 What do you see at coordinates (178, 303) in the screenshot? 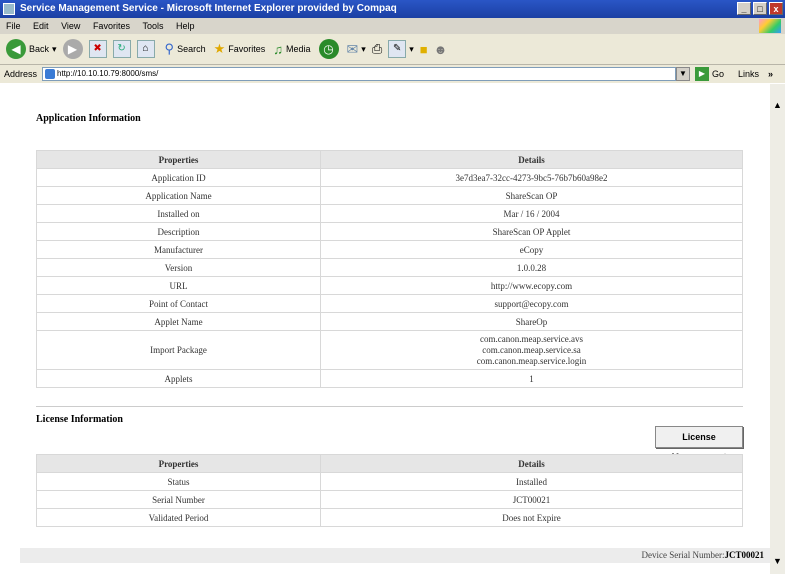
I see `property-cell: Point of Contact` at bounding box center [178, 303].